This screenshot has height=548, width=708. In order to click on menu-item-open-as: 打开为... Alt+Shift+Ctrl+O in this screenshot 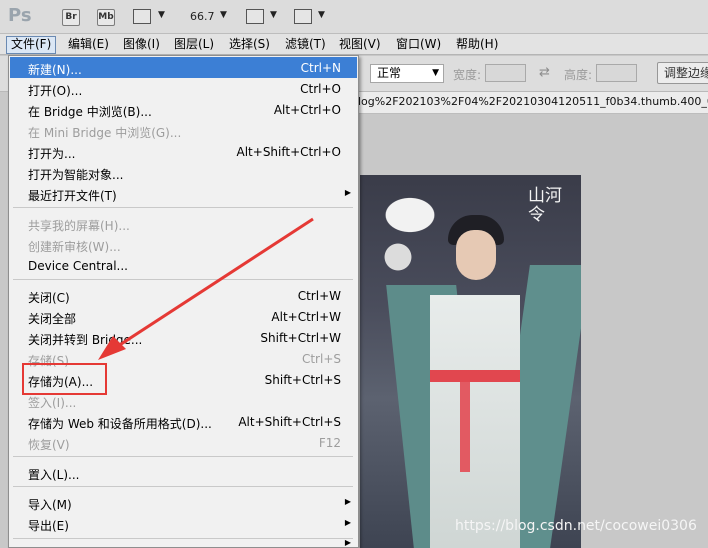, I will do `click(183, 151)`.